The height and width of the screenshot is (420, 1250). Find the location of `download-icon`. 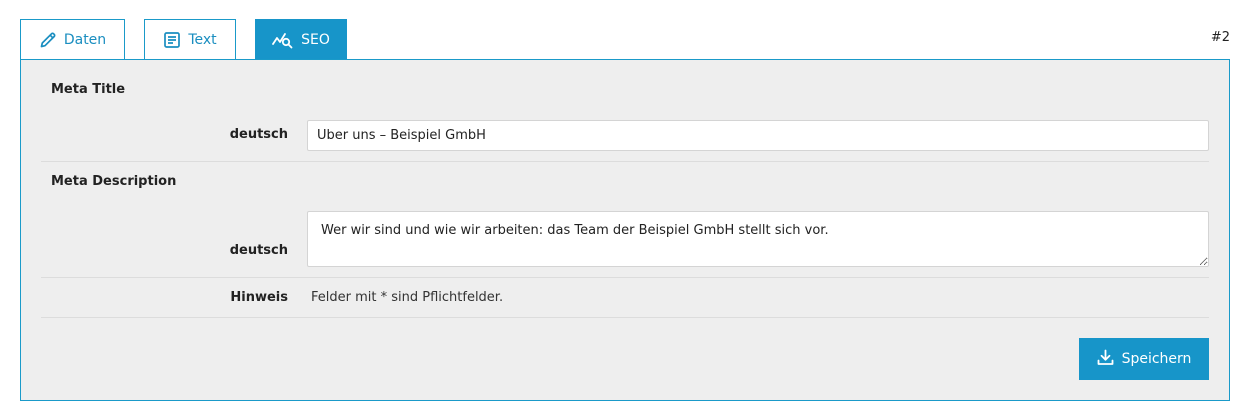

download-icon is located at coordinates (1105, 359).